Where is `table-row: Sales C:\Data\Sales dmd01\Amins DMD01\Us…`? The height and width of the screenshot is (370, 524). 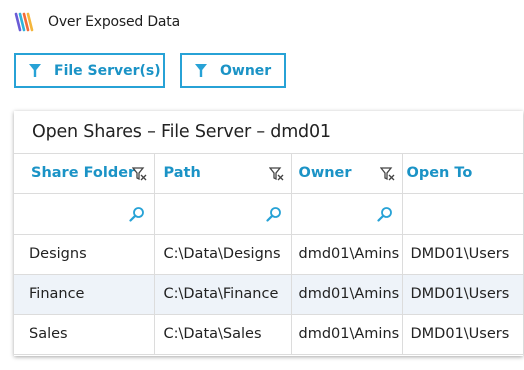
table-row: Sales C:\Data\Sales dmd01\Amins DMD01\Us… is located at coordinates (268, 334).